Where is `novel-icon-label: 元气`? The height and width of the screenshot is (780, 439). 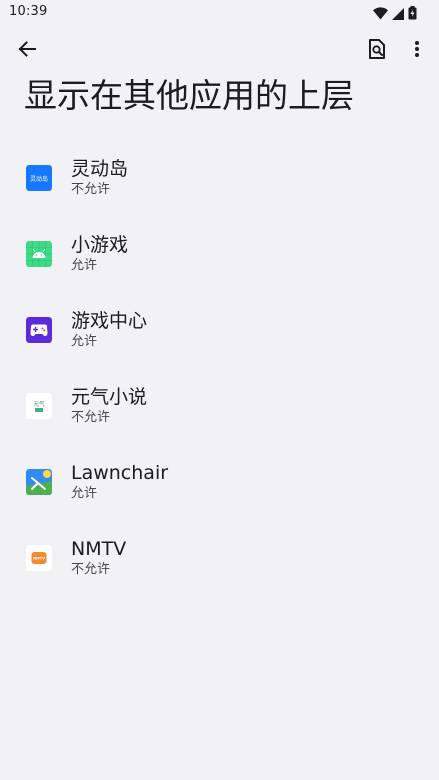 novel-icon-label: 元气 is located at coordinates (39, 404).